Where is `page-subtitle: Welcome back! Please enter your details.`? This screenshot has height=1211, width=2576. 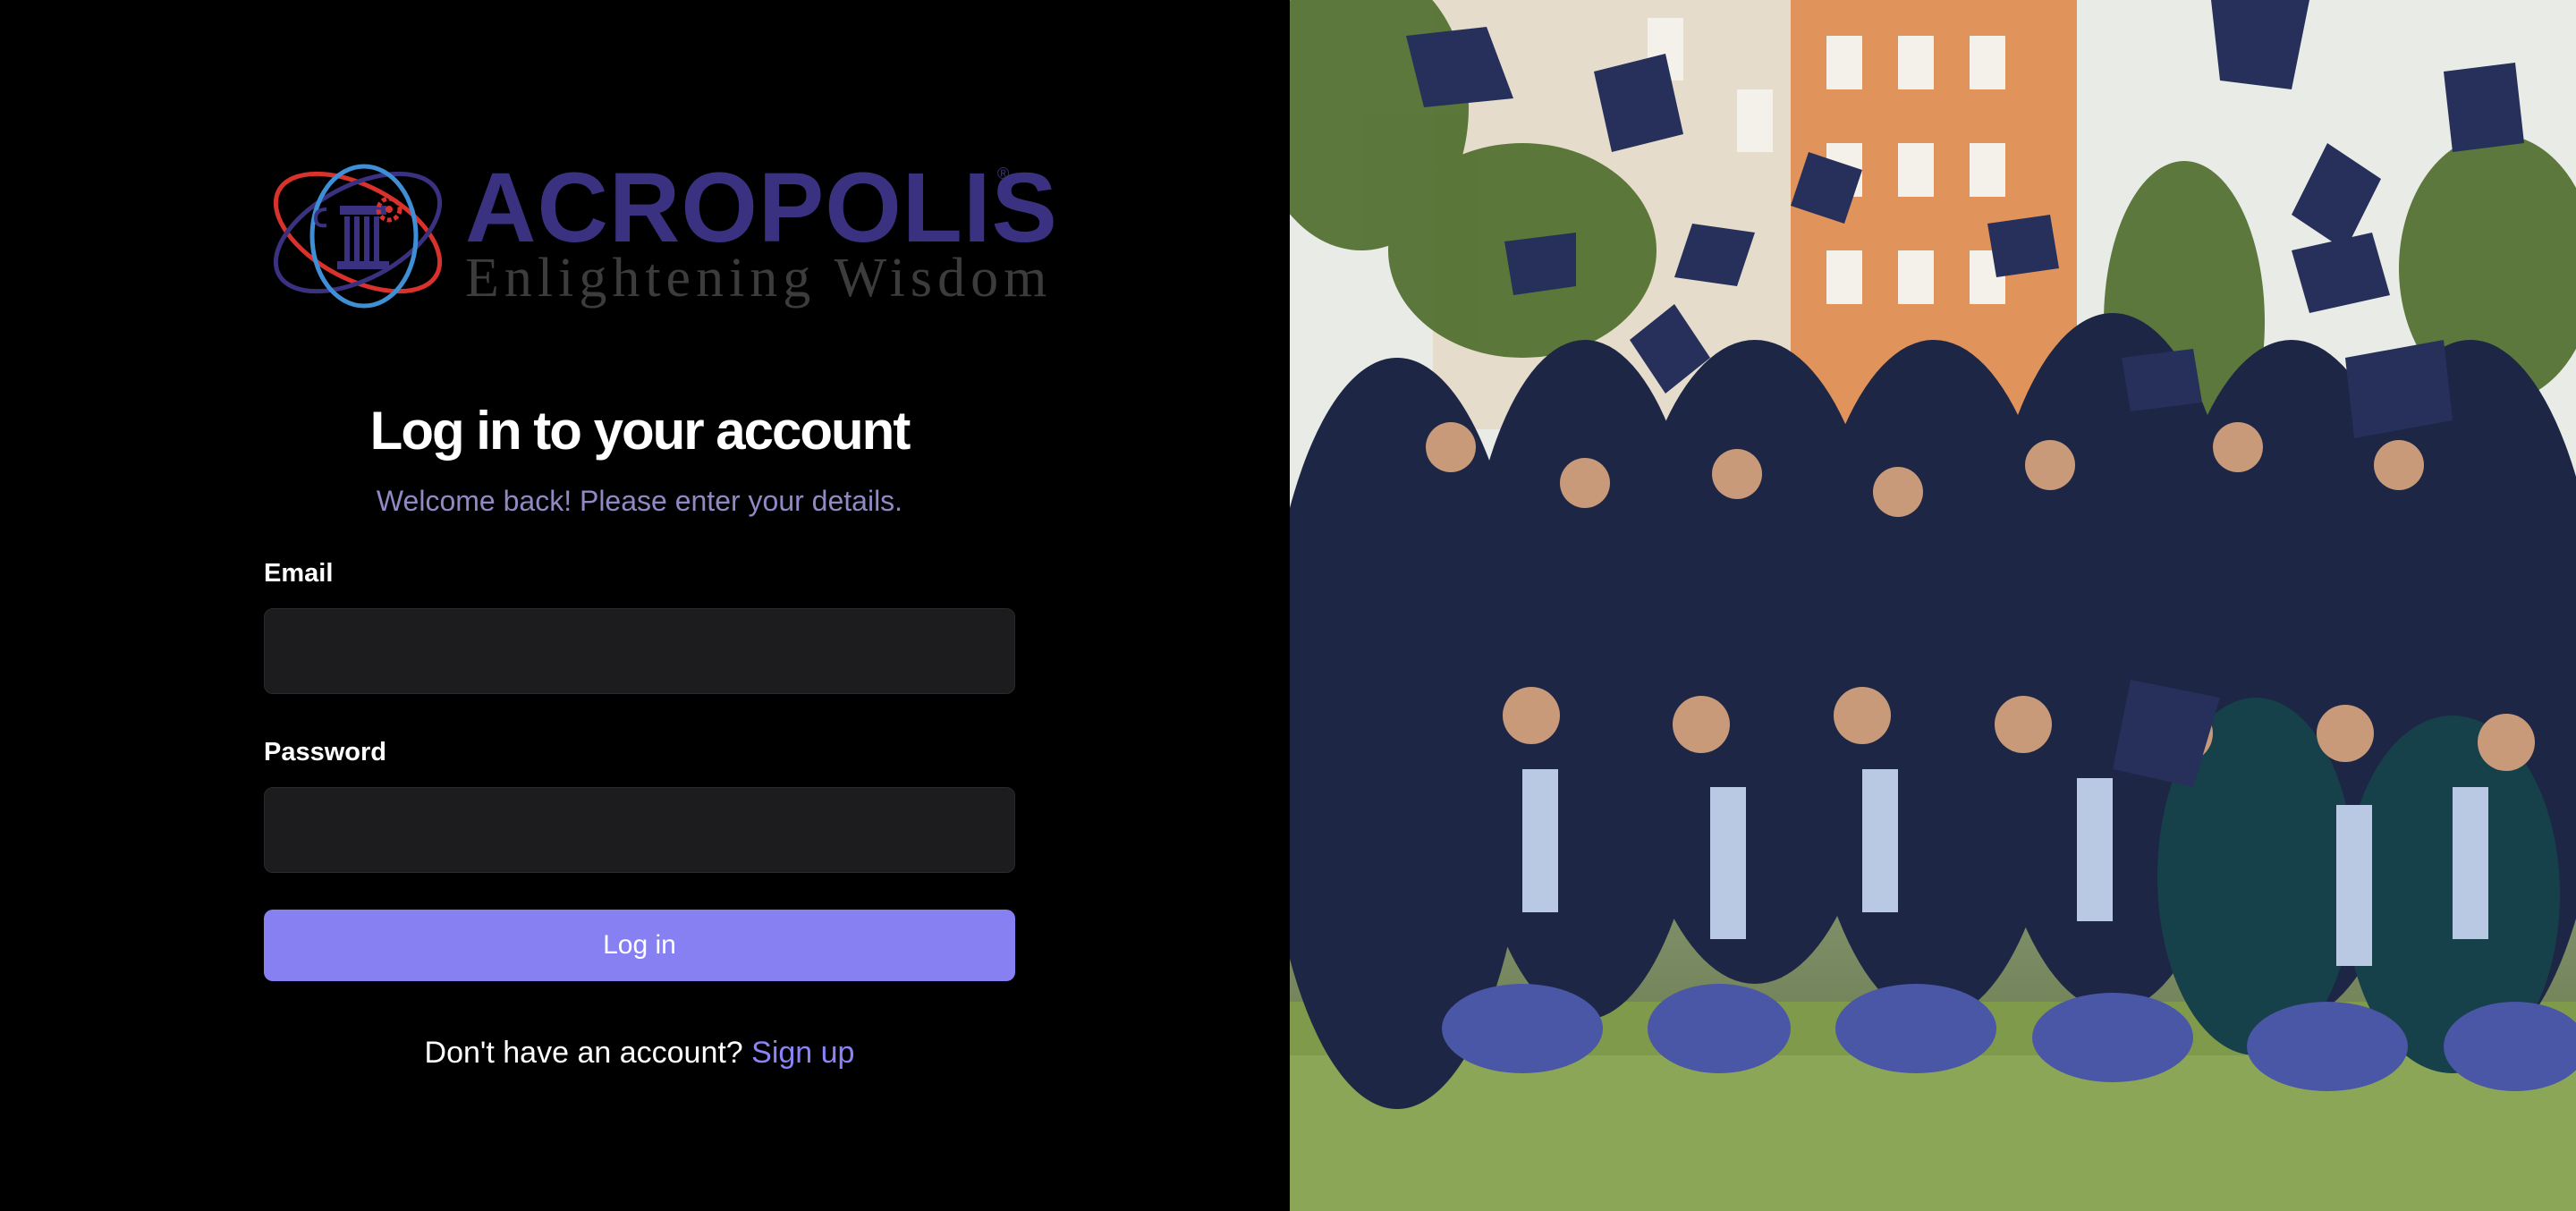 page-subtitle: Welcome back! Please enter your details. is located at coordinates (639, 501).